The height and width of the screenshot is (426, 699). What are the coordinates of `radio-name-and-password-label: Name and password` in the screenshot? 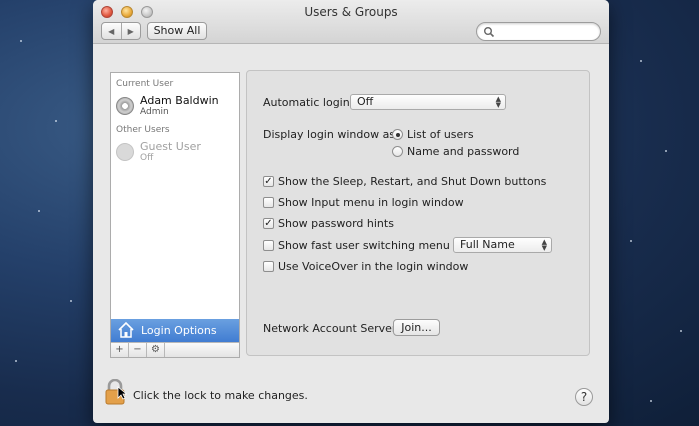 It's located at (463, 151).